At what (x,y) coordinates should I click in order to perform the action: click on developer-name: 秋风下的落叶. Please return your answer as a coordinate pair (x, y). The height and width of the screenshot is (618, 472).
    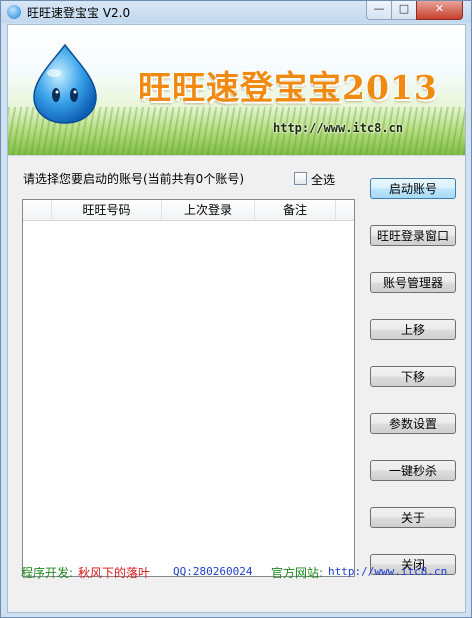
    Looking at the image, I should click on (114, 573).